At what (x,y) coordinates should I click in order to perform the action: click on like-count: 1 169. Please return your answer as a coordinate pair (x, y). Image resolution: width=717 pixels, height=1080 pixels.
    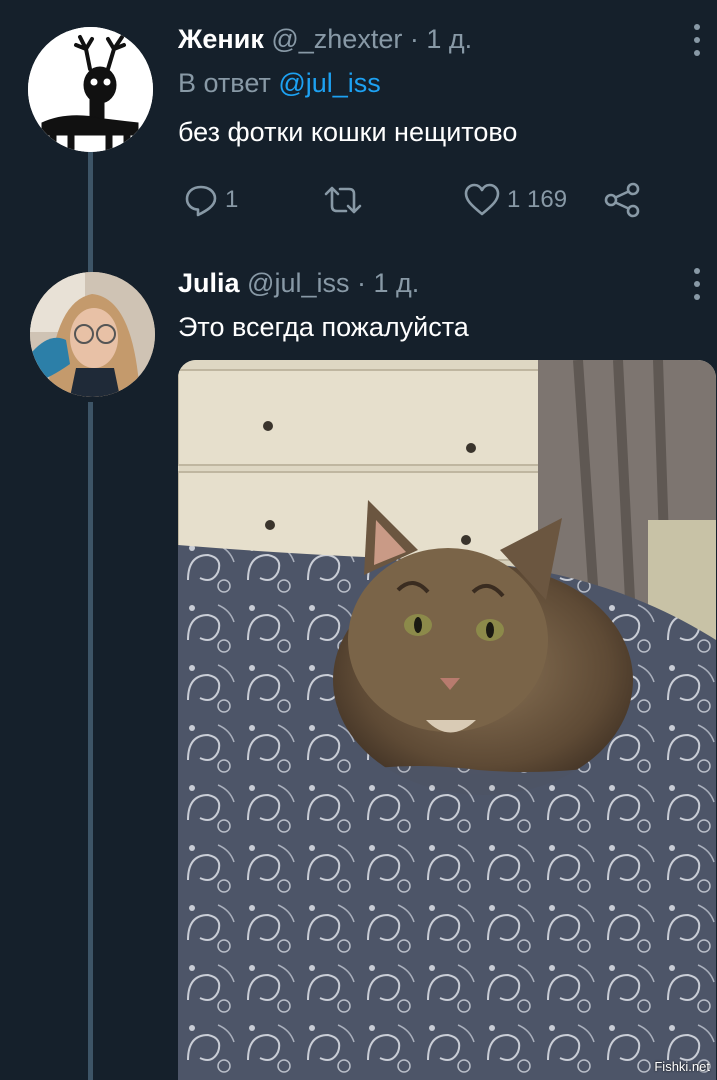
    Looking at the image, I should click on (537, 199).